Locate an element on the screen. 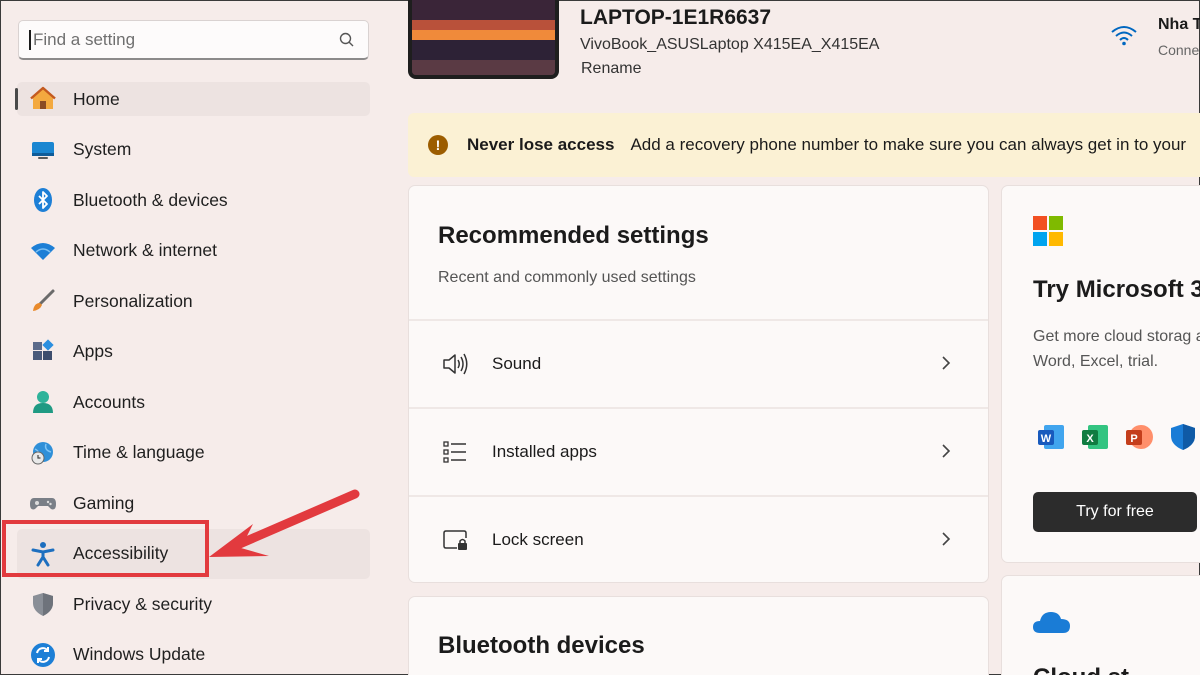 The height and width of the screenshot is (675, 1200). search-input is located at coordinates (185, 39).